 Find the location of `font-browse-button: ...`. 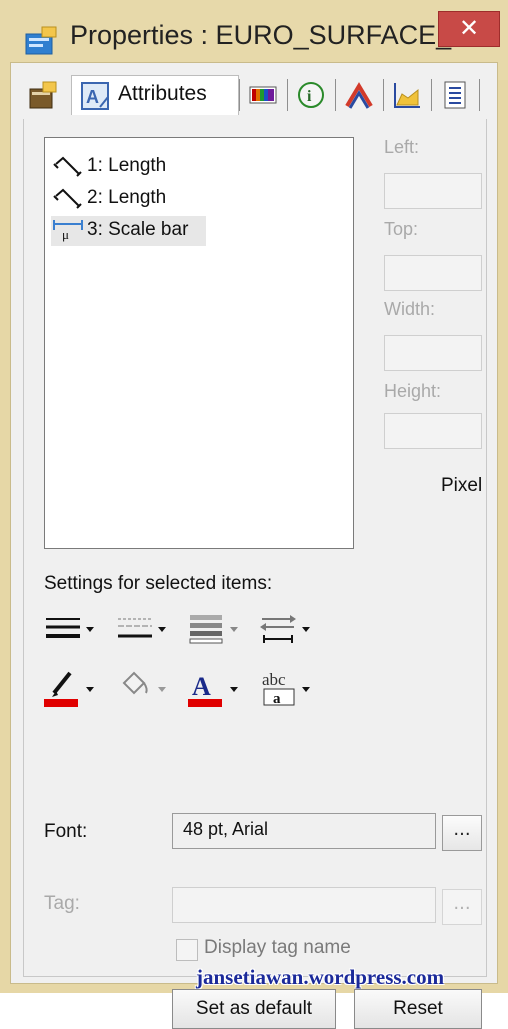

font-browse-button: ... is located at coordinates (462, 833).